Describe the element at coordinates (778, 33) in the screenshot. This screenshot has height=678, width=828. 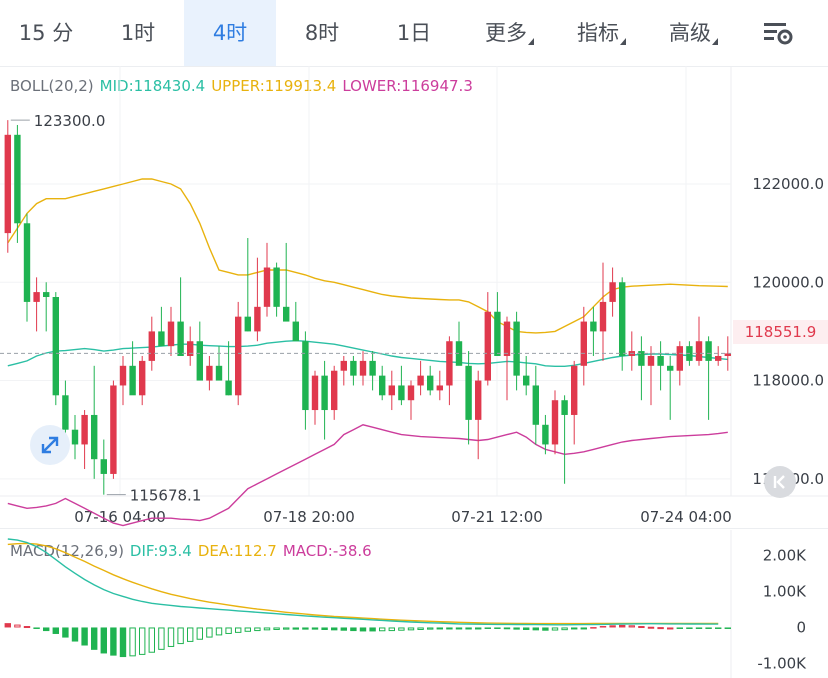
I see `chart-settings-icon` at that location.